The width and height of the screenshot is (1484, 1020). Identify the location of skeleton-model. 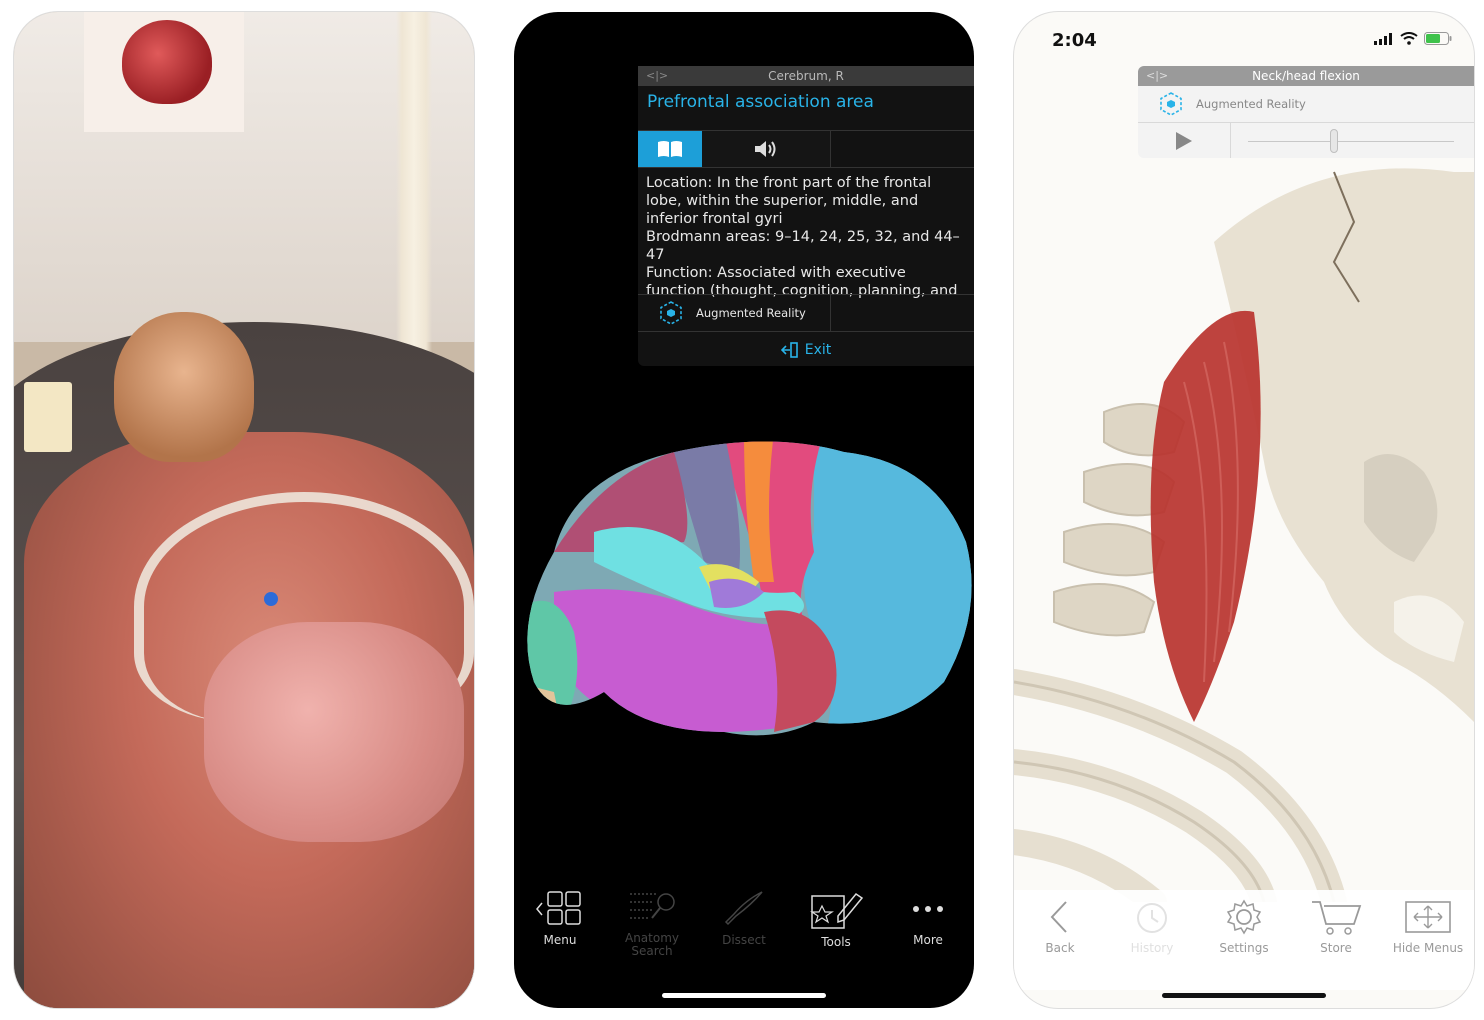
(414, 182).